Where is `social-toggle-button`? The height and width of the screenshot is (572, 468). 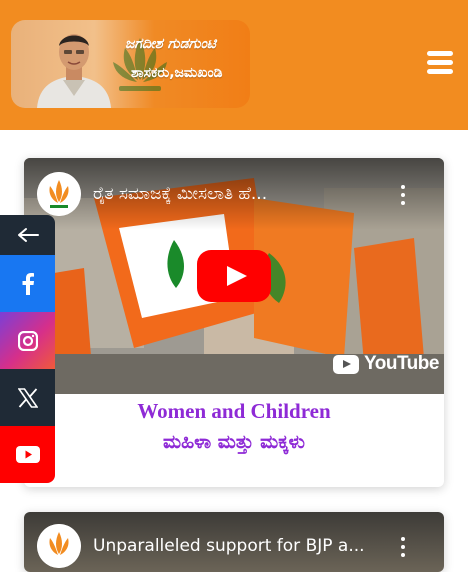 social-toggle-button is located at coordinates (27, 235).